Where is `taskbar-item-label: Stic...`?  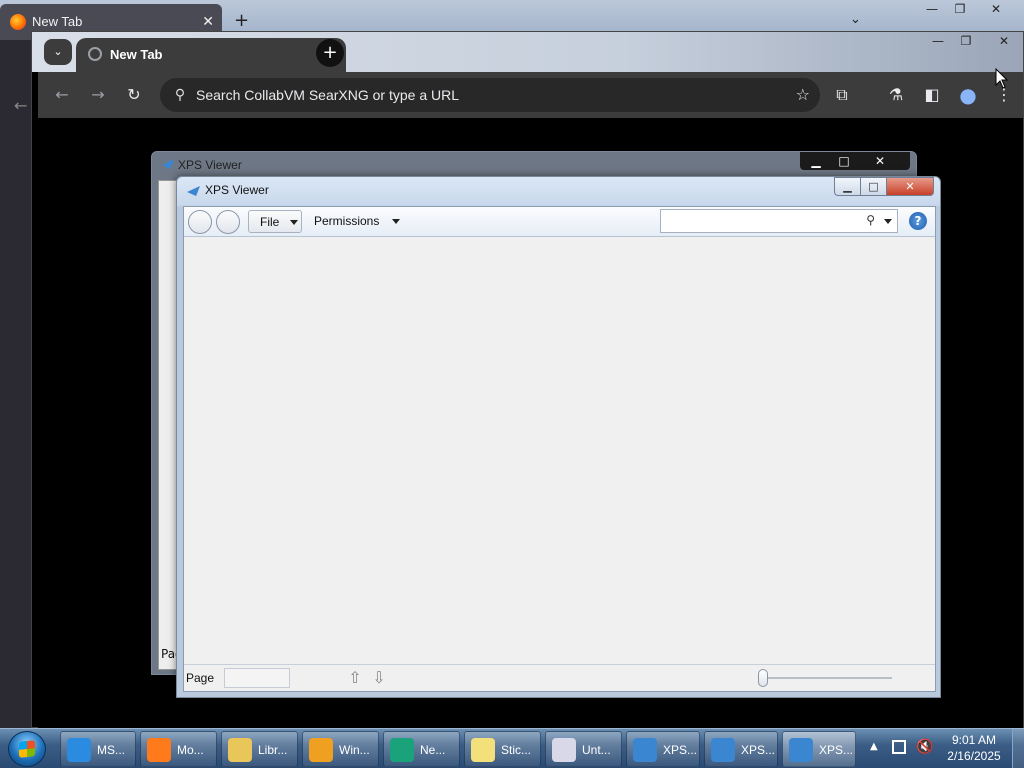
taskbar-item-label: Stic... is located at coordinates (516, 750).